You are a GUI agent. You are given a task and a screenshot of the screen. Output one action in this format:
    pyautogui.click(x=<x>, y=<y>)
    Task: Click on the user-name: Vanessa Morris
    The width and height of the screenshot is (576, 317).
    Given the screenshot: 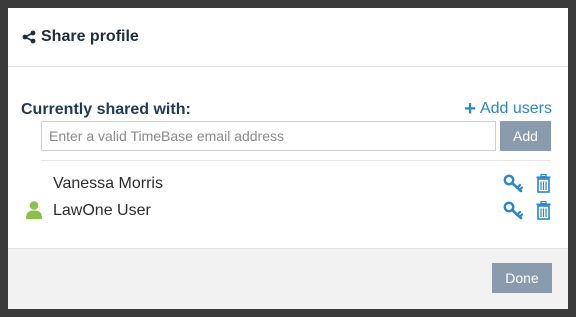 What is the action you would take?
    pyautogui.click(x=108, y=183)
    